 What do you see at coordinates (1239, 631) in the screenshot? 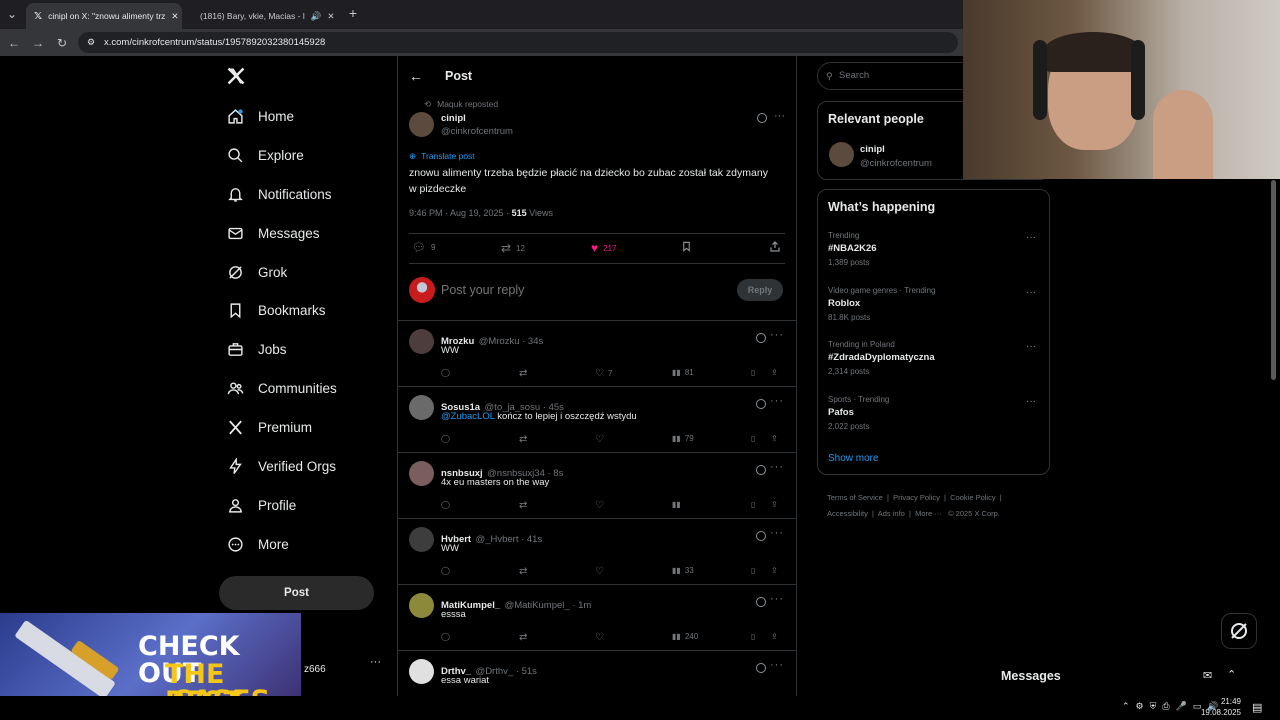
I see `grok-floating-button` at bounding box center [1239, 631].